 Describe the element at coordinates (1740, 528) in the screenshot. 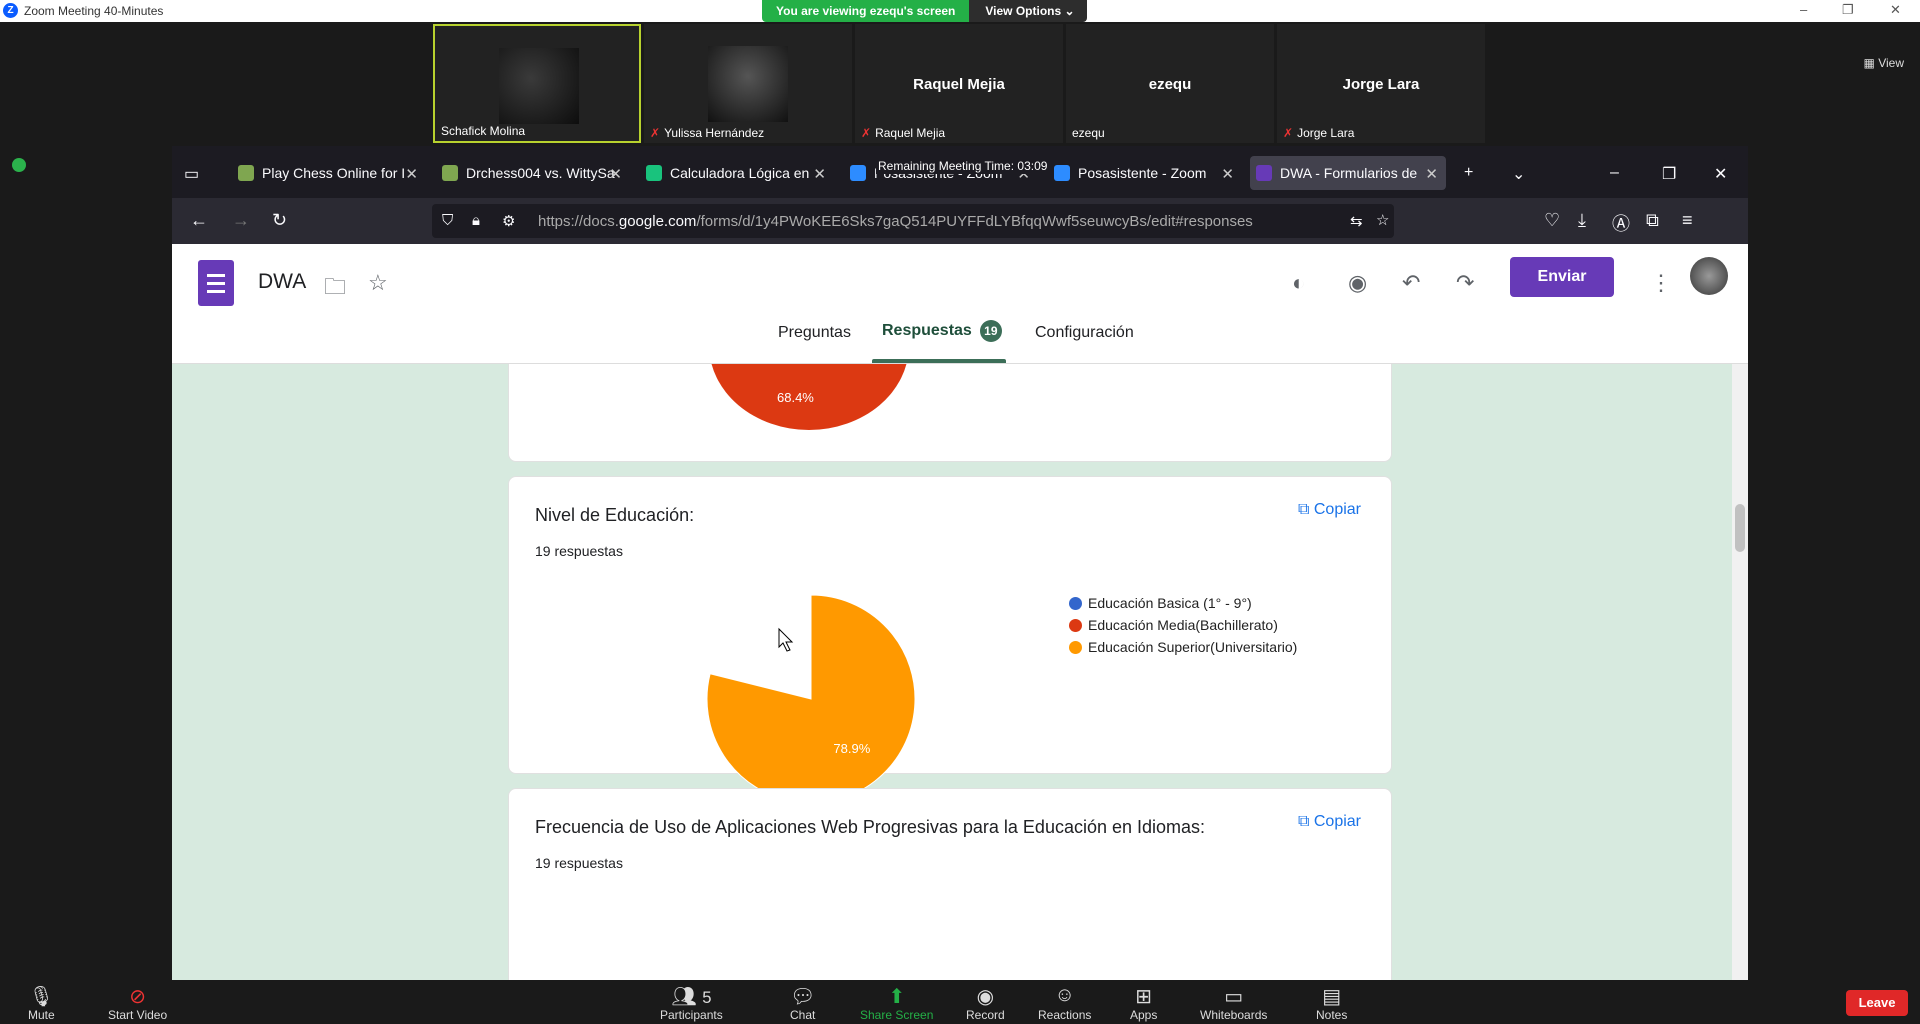

I see `scrollbar-thumb` at that location.